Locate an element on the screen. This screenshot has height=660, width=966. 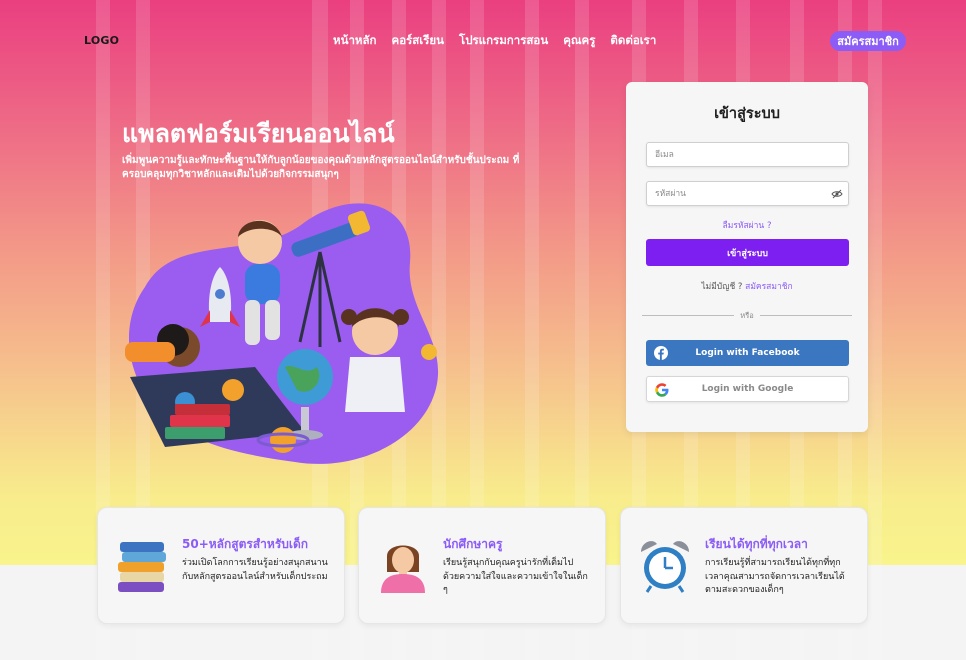
google-login-button: Login with Google is located at coordinates (747, 389).